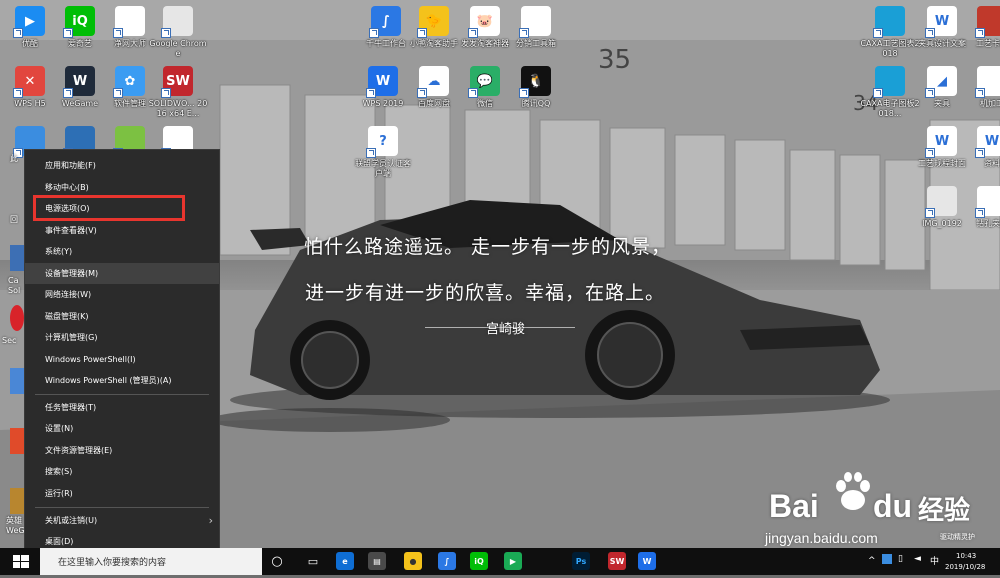 The height and width of the screenshot is (578, 1000). What do you see at coordinates (122, 165) in the screenshot?
I see `menu-item-apps-features: 应用和功能(F)` at bounding box center [122, 165].